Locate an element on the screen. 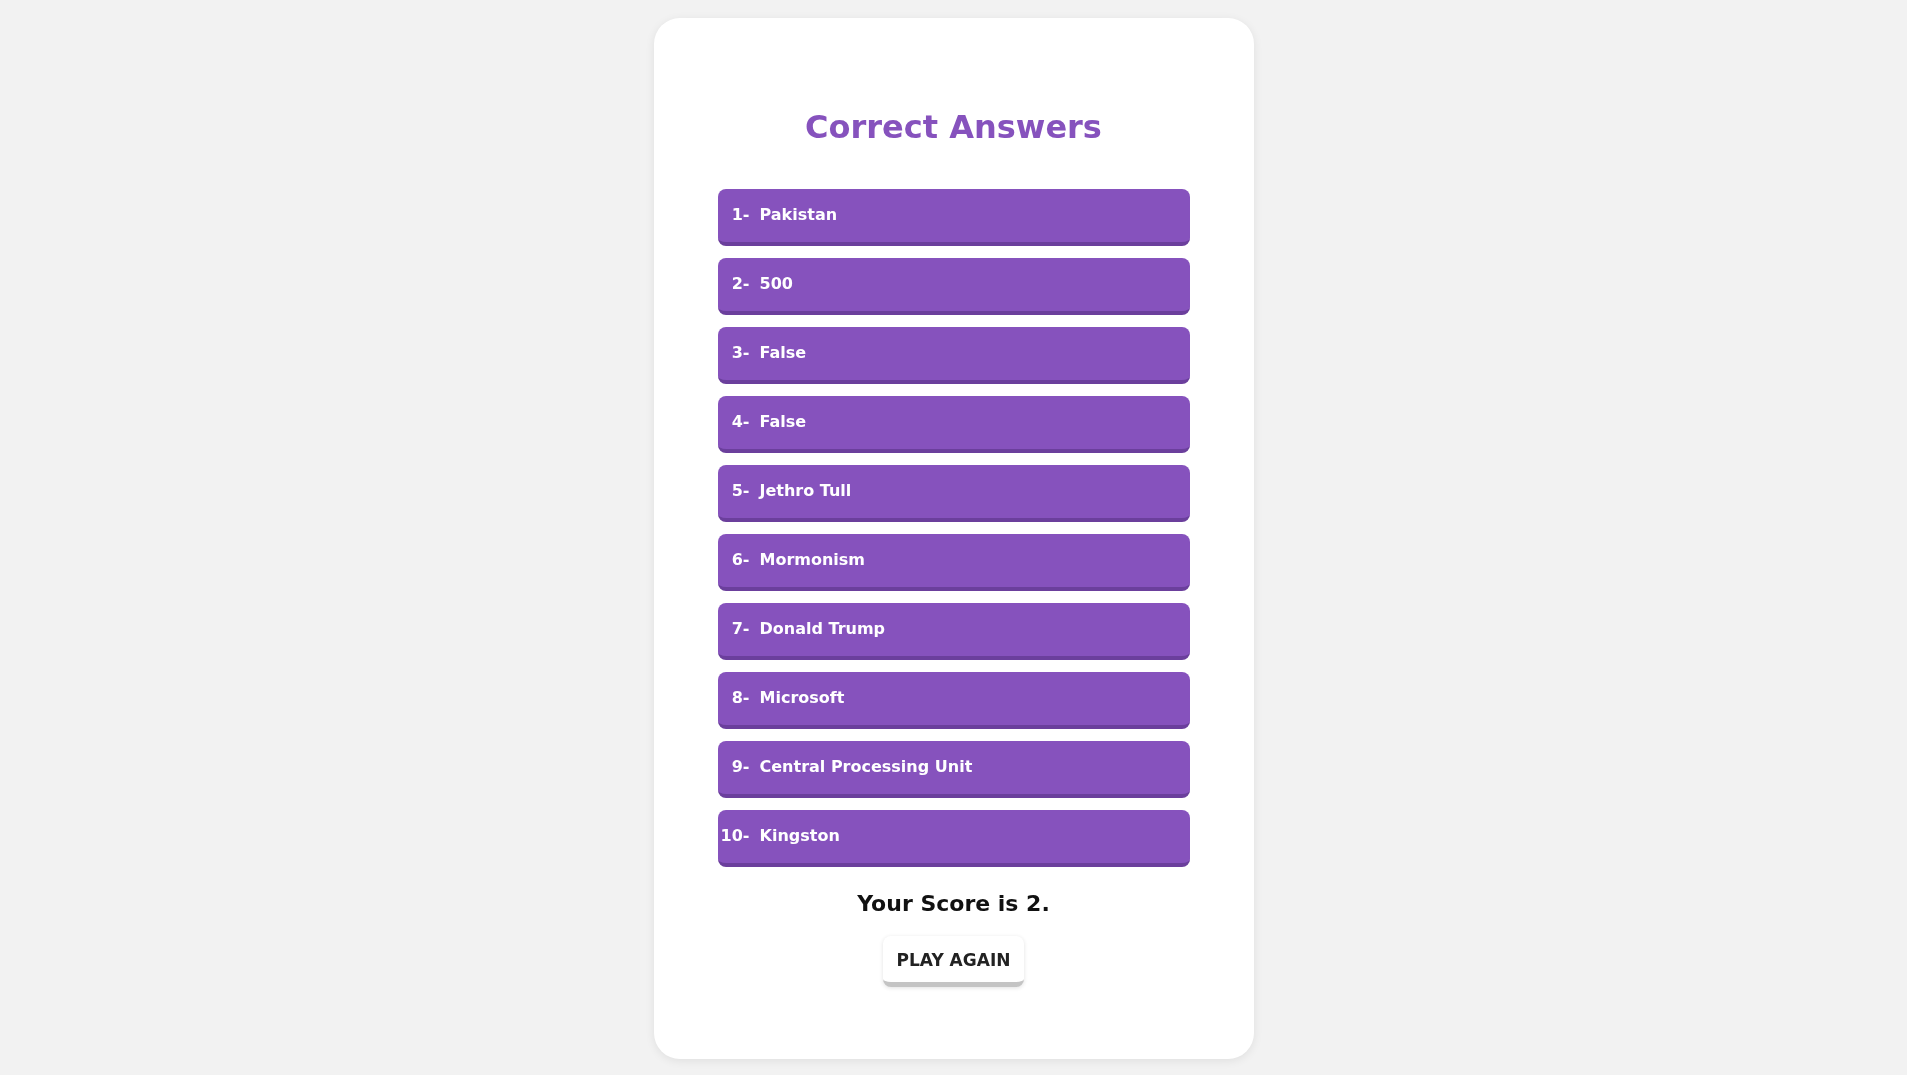 The height and width of the screenshot is (1075, 1907). answer-text: Microsoft is located at coordinates (802, 697).